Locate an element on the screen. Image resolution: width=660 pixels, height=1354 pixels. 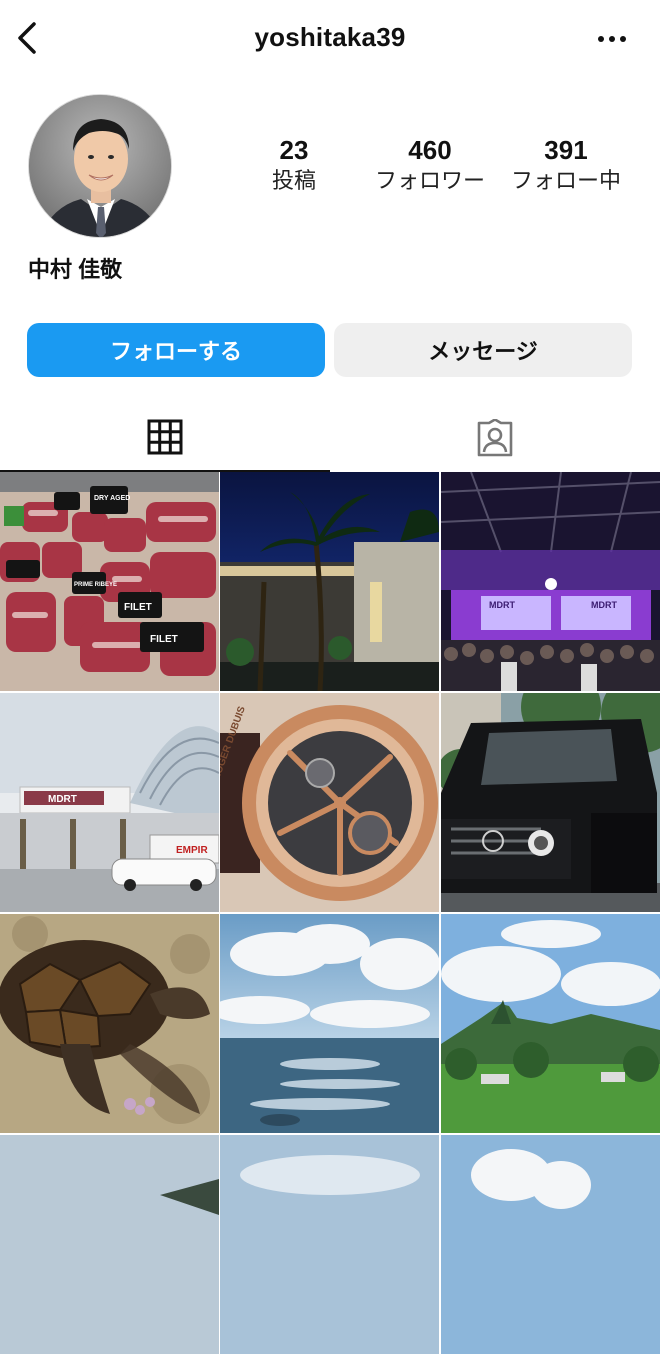
skeleton-watch-photo: ROGER DUBUIS is located at coordinates (329, 802).